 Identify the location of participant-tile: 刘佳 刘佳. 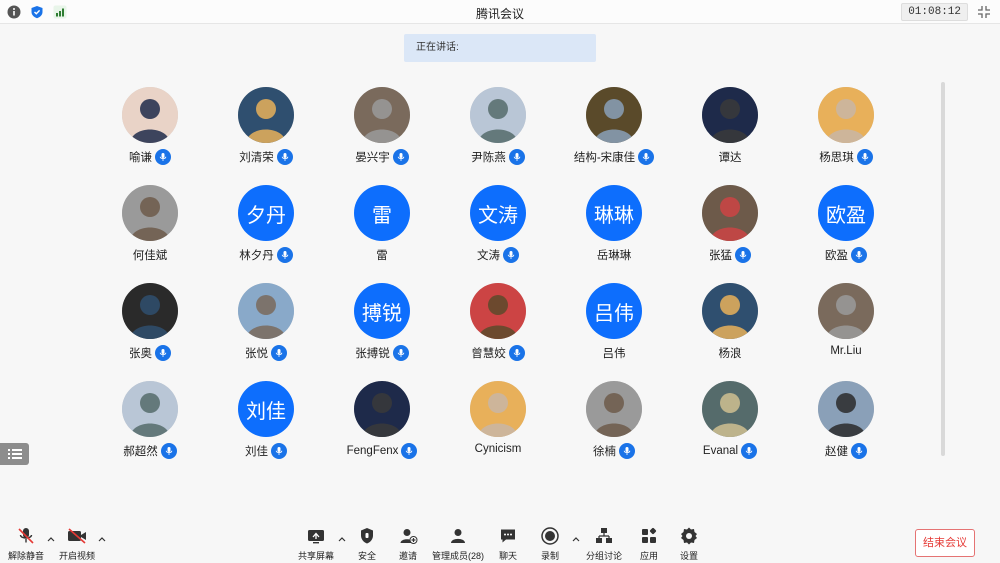
(266, 425).